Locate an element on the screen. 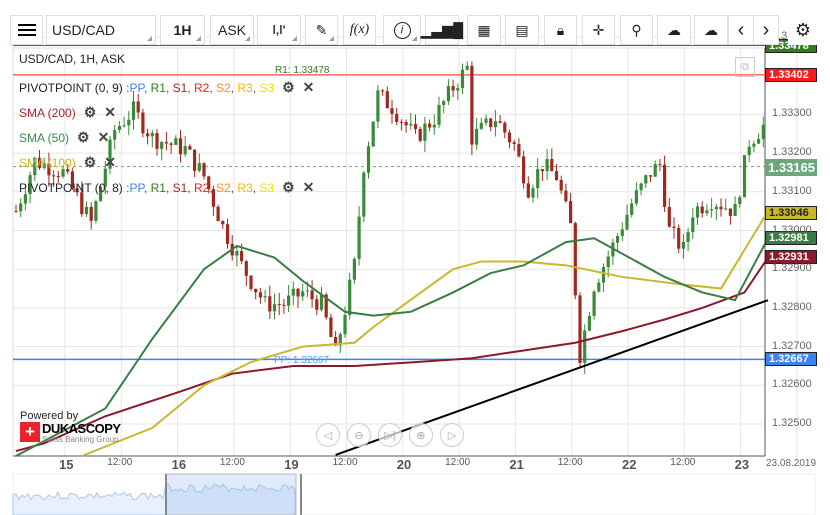 The width and height of the screenshot is (830, 515). pivot-level-r1: R1 is located at coordinates (158, 87).